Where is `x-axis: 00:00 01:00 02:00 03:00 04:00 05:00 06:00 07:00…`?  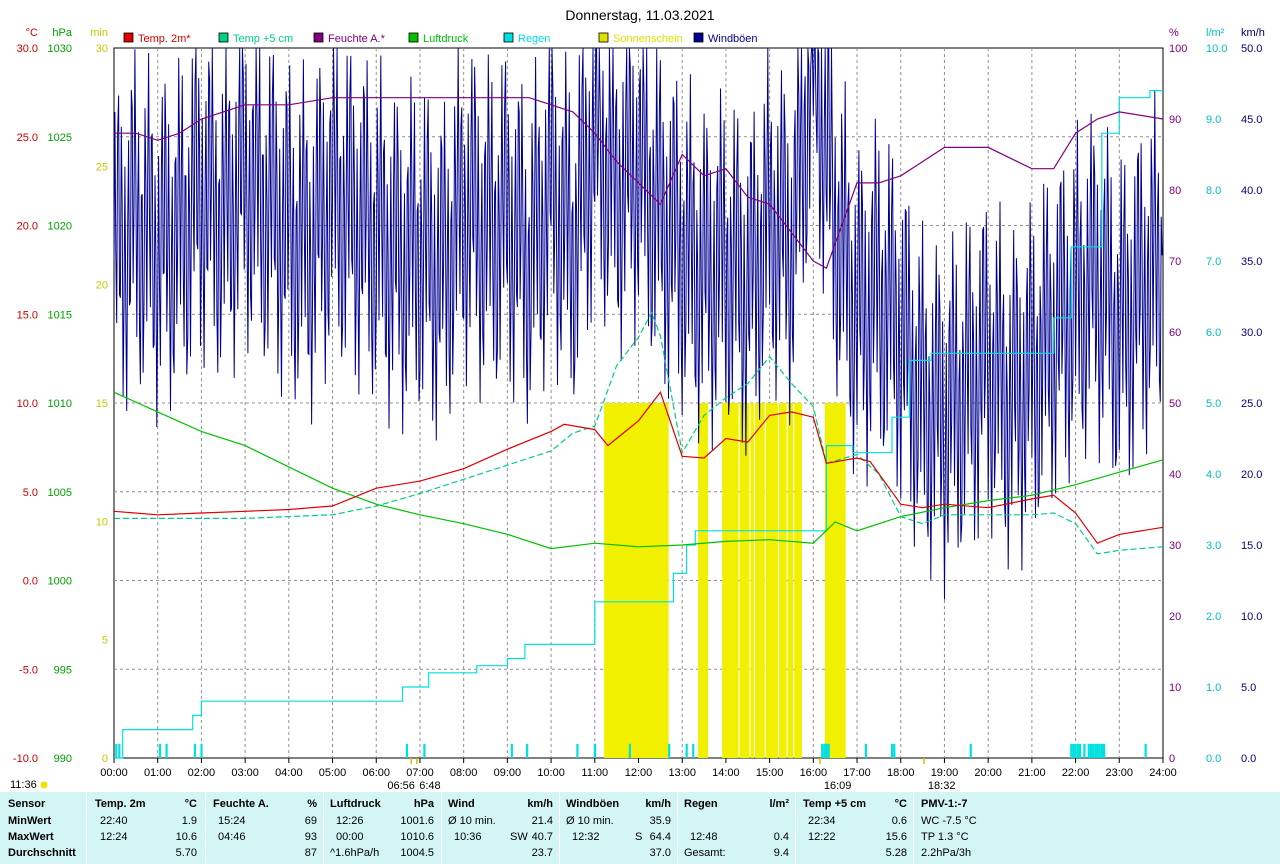
x-axis: 00:00 01:00 02:00 03:00 04:00 05:00 06:00 07:00… is located at coordinates (638, 768).